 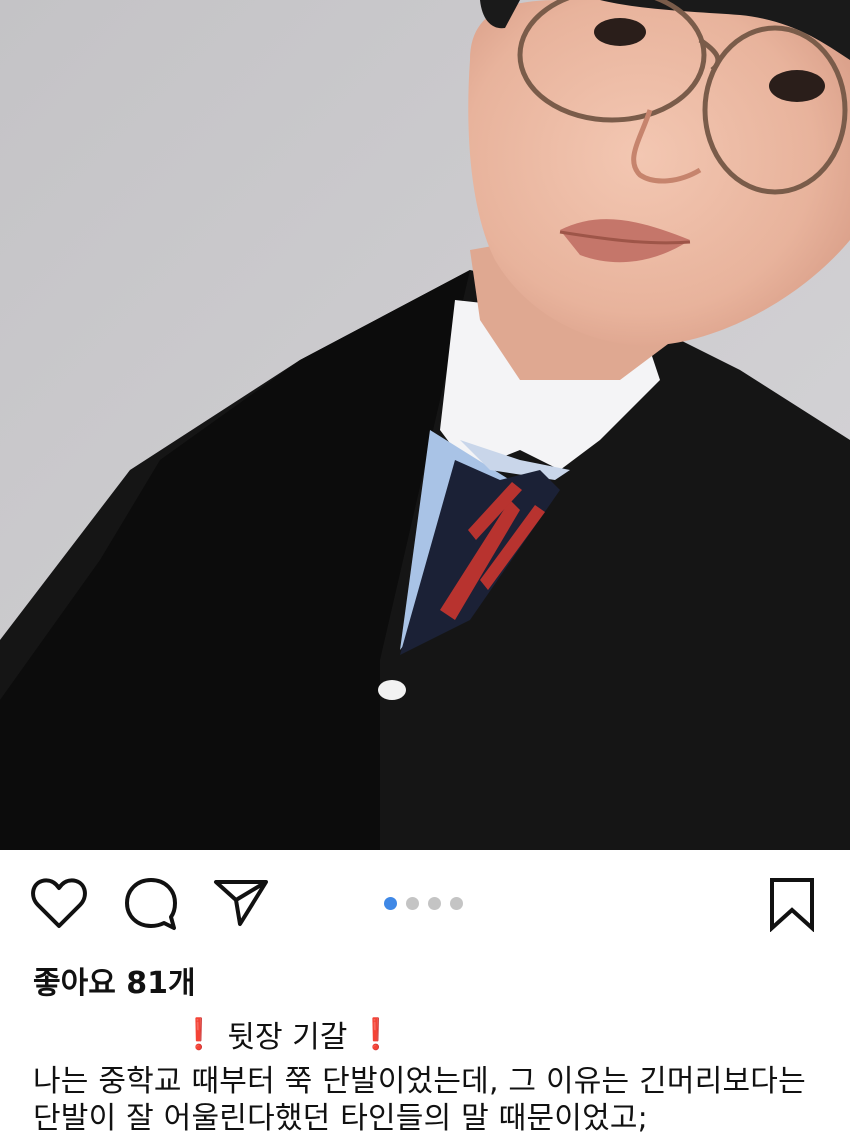 What do you see at coordinates (114, 980) in the screenshot?
I see `likes-count: 좋아요 81개` at bounding box center [114, 980].